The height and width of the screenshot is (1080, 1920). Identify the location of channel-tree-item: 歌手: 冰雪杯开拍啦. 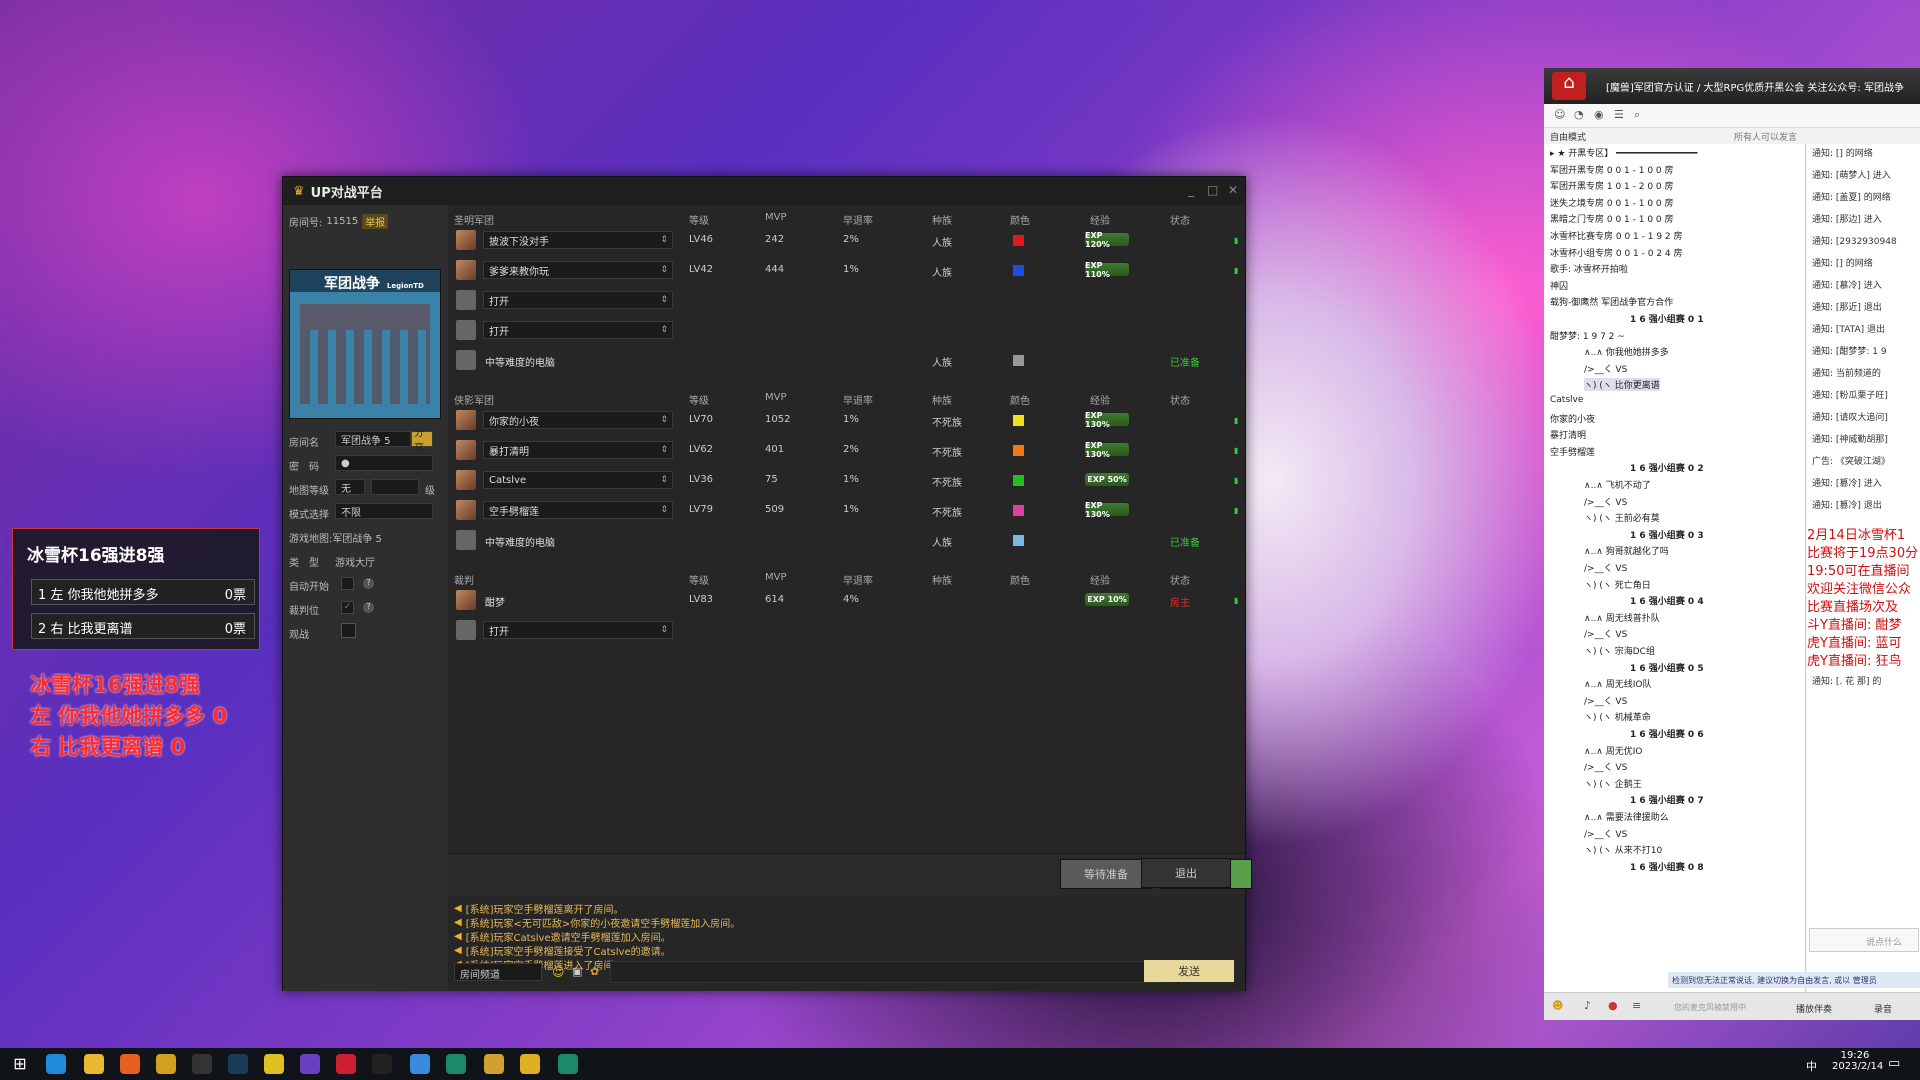
(1589, 268).